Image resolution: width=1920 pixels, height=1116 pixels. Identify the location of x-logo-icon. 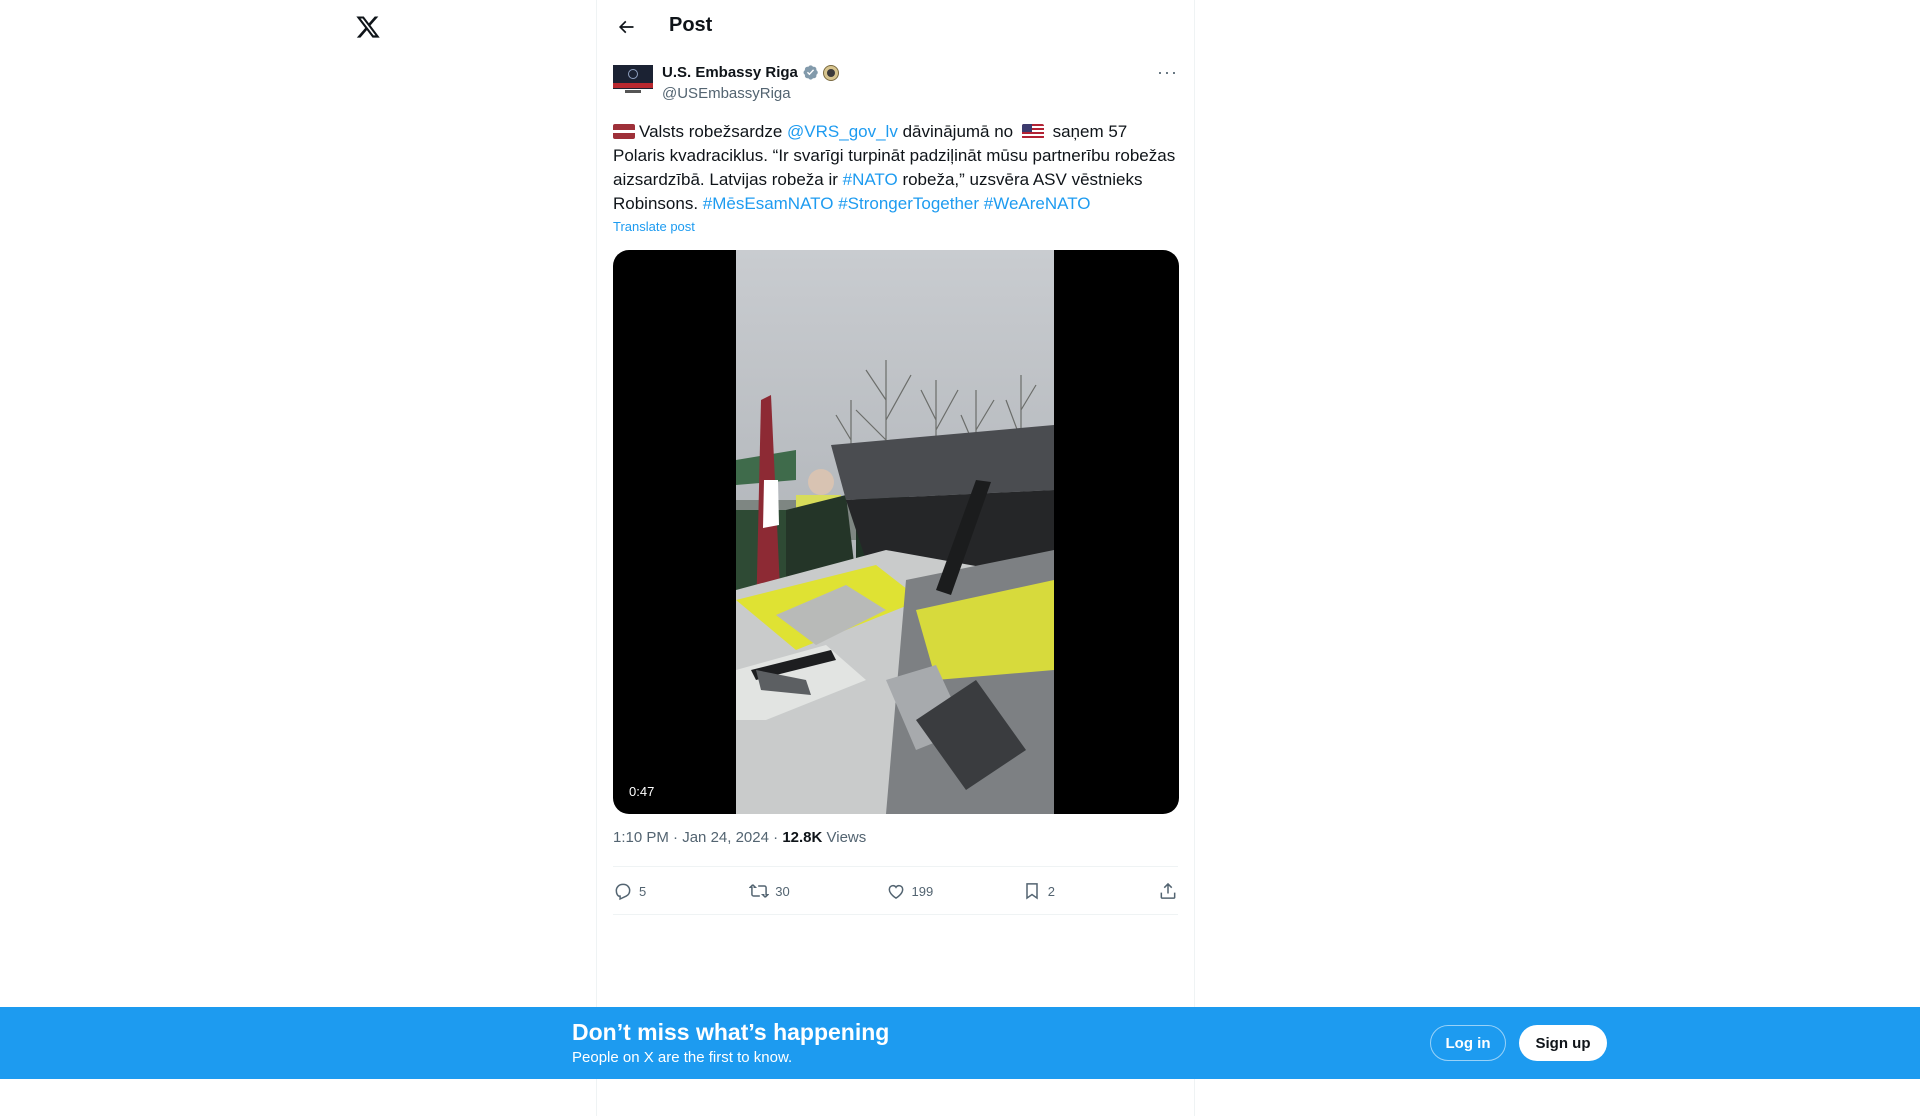
(368, 27).